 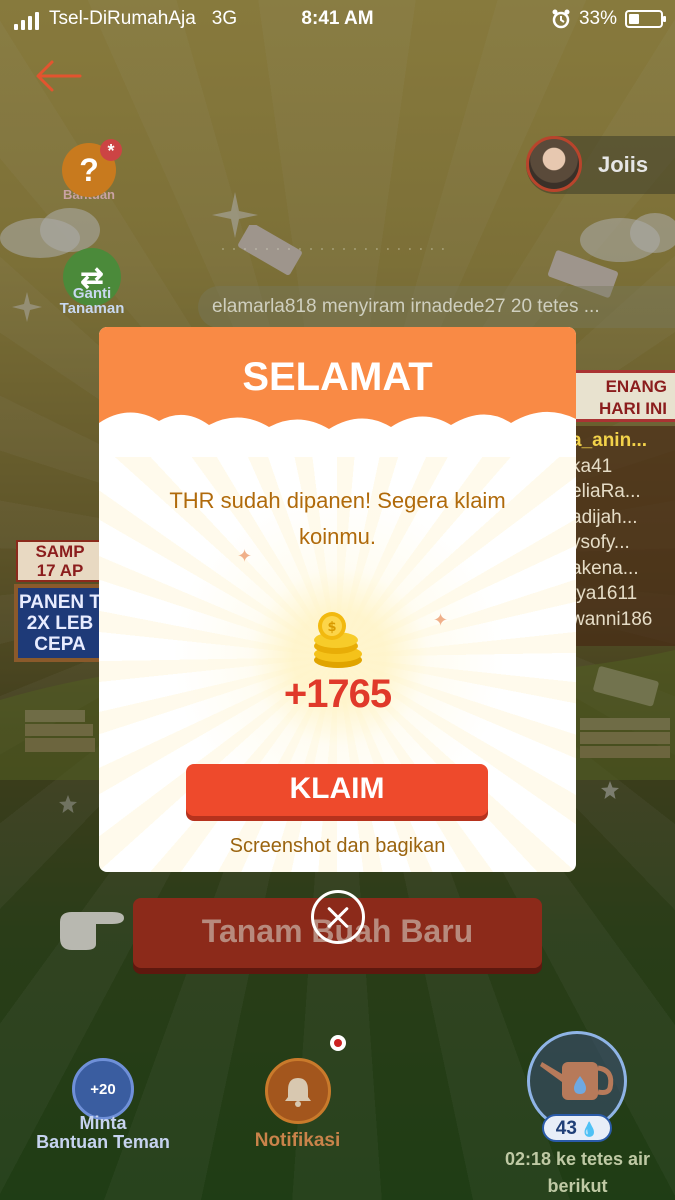 What do you see at coordinates (338, 640) in the screenshot?
I see `coin-stack-icon: $` at bounding box center [338, 640].